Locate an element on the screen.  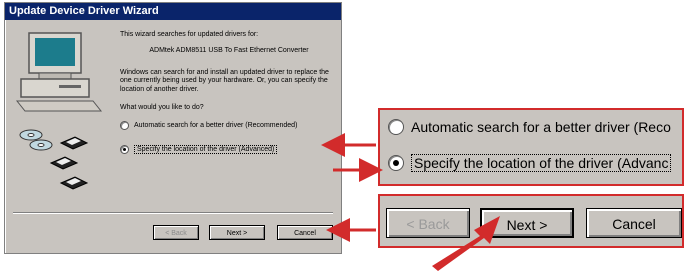
big-pointer-arrow-icon is located at coordinates (466, 243).